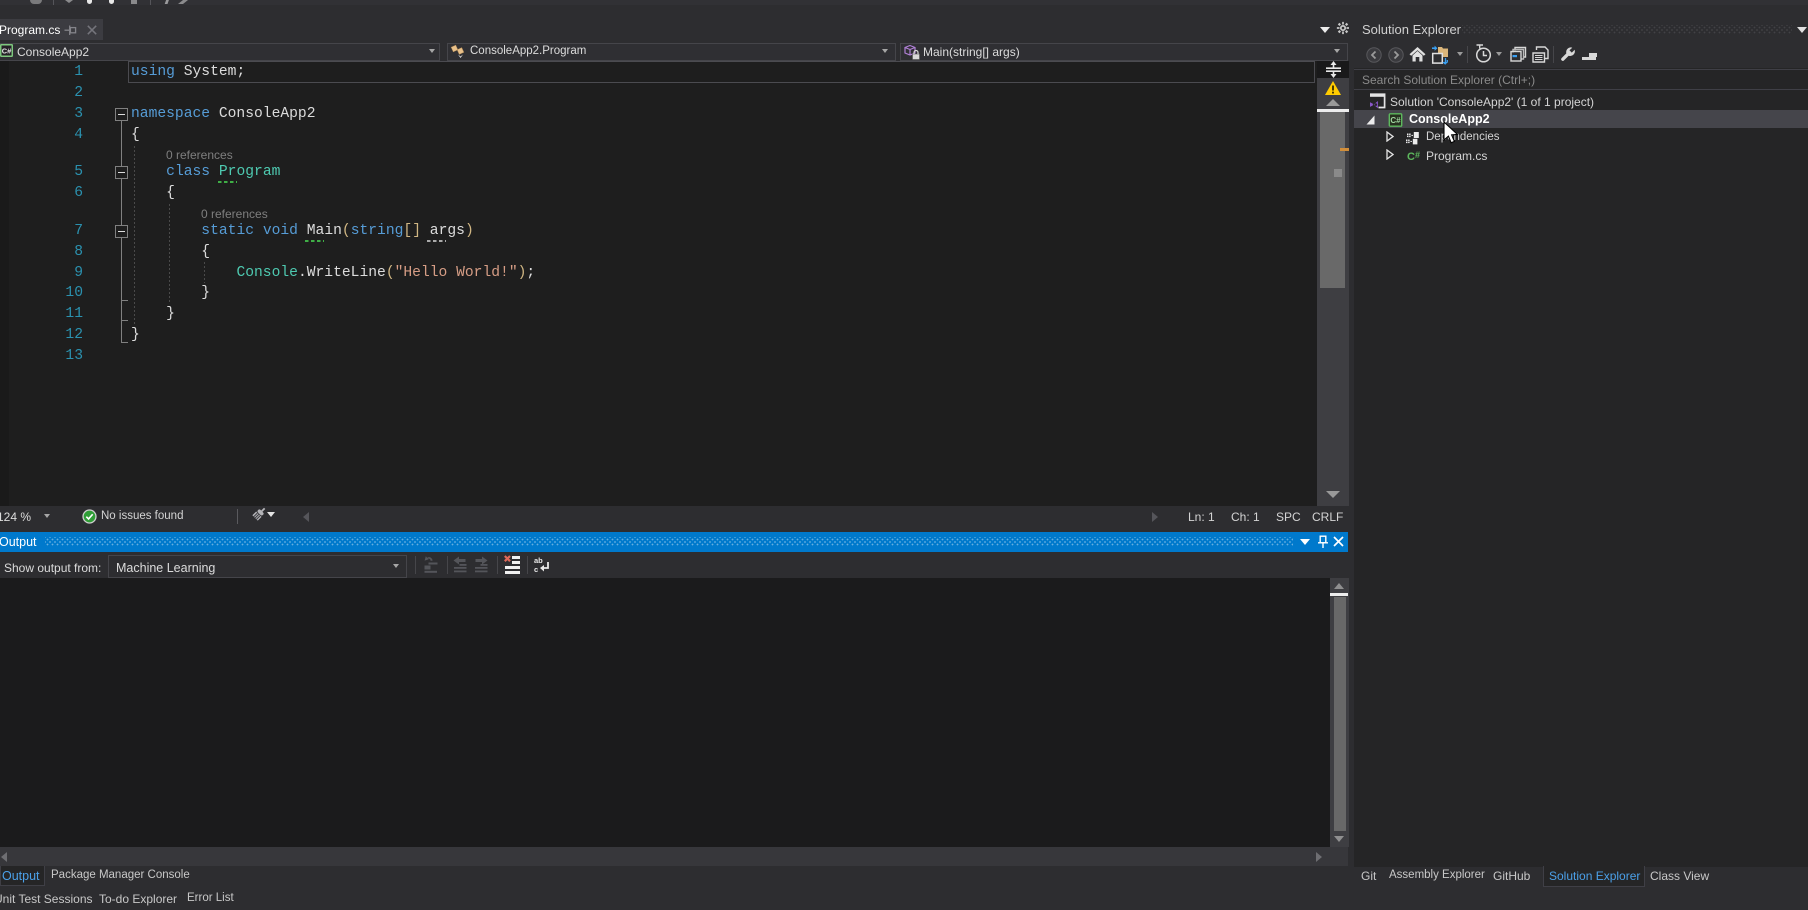  Describe the element at coordinates (536, 569) in the screenshot. I see `svg-text: c` at that location.